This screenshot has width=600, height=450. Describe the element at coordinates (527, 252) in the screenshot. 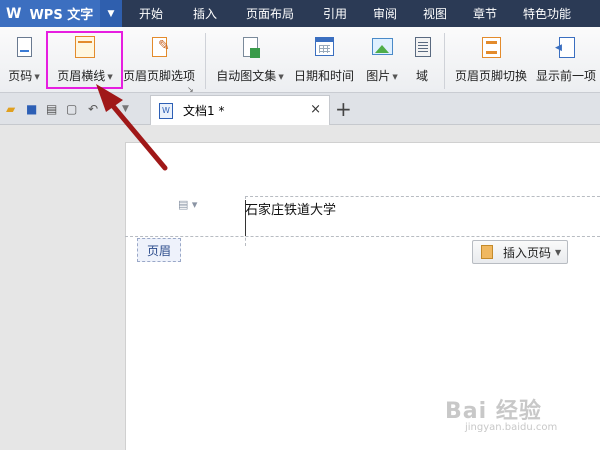

I see `insert-page-number-label: 插入页码` at that location.